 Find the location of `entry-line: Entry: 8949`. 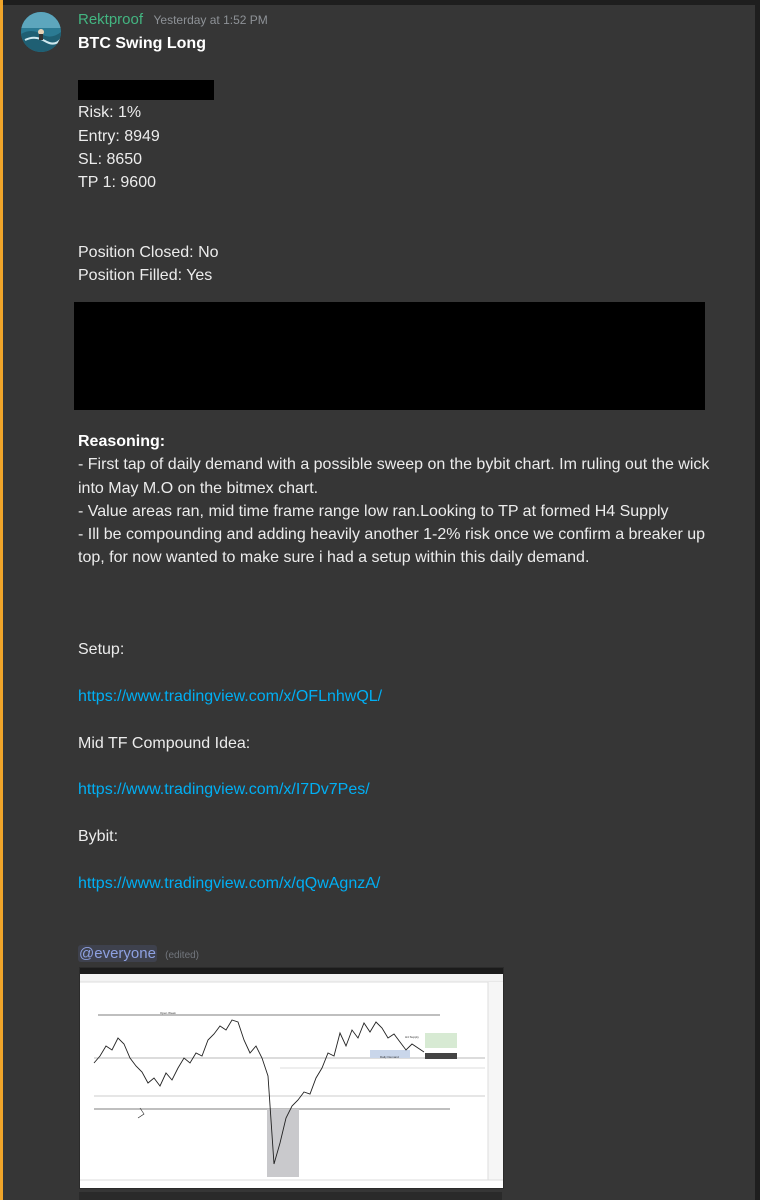

entry-line: Entry: 8949 is located at coordinates (119, 136).